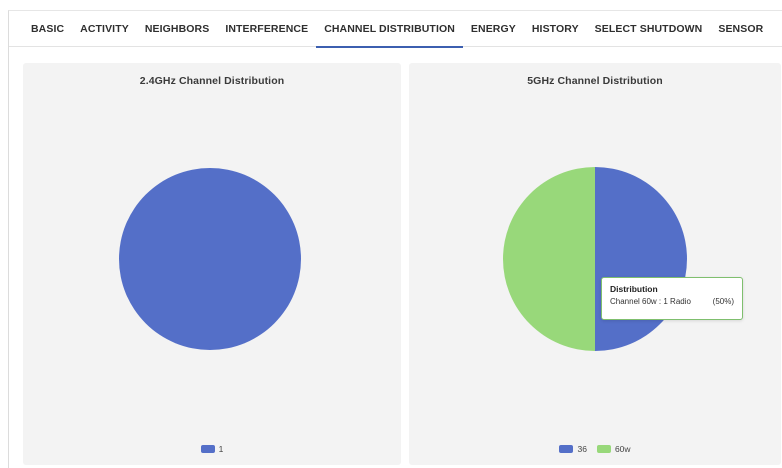 The height and width of the screenshot is (468, 782). I want to click on tab-channel-distribution: CHANNEL DISTRIBUTION, so click(389, 29).